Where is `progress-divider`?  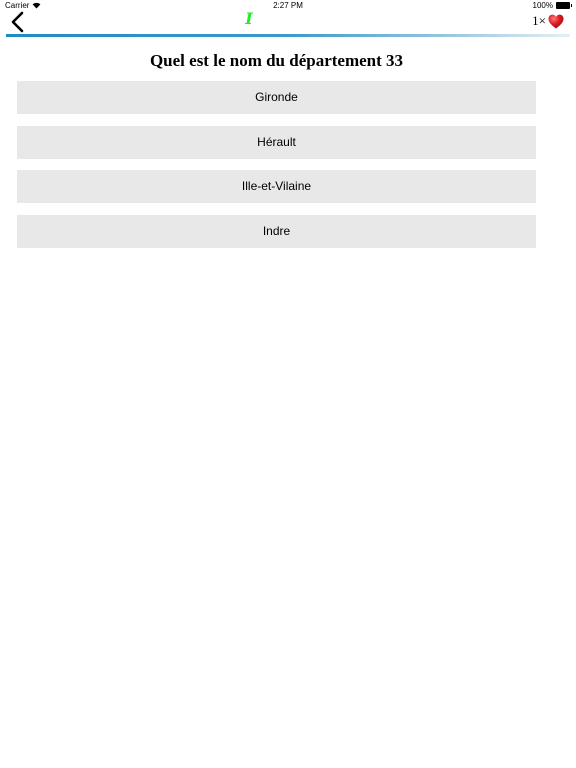
progress-divider is located at coordinates (288, 35).